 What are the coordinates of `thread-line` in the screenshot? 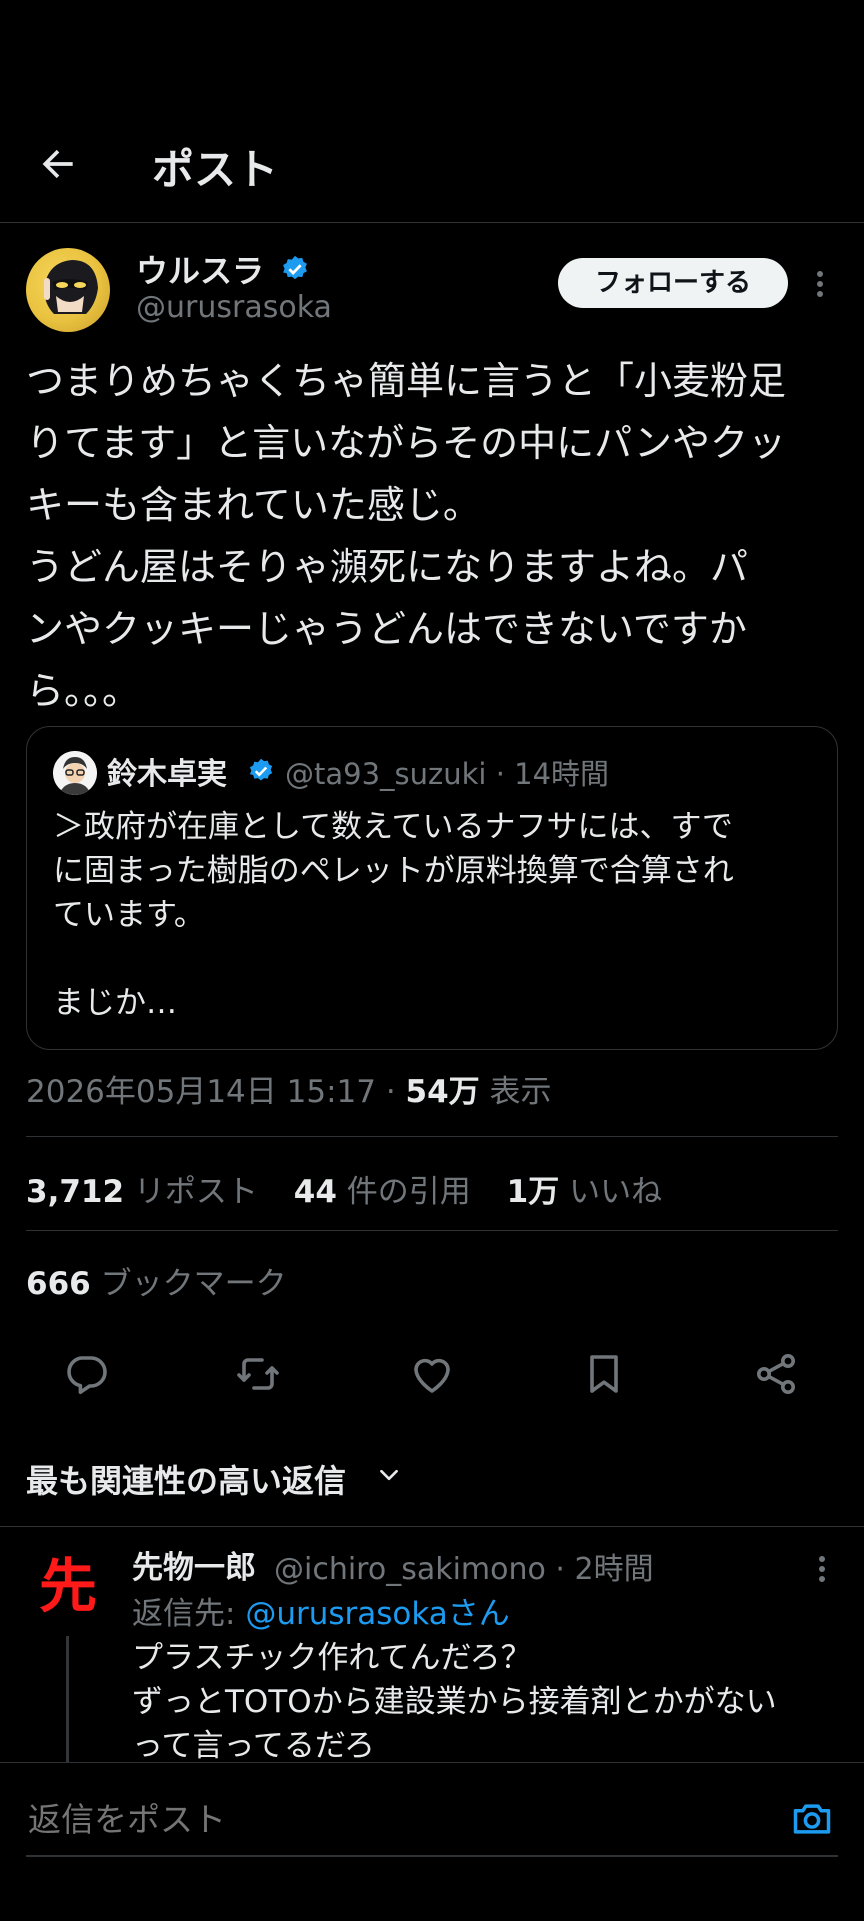 It's located at (67, 1699).